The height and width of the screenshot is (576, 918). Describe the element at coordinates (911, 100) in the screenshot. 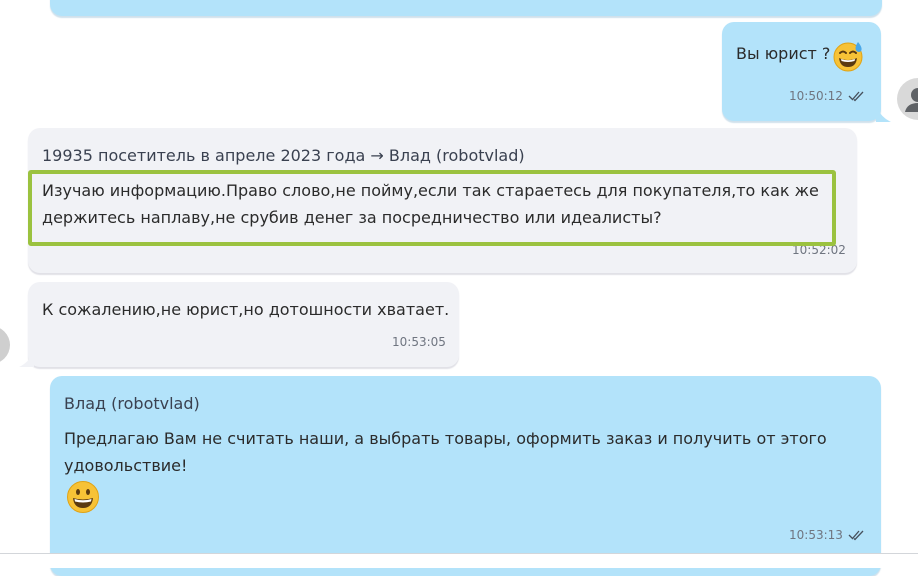

I see `user-silhouette-icon` at that location.